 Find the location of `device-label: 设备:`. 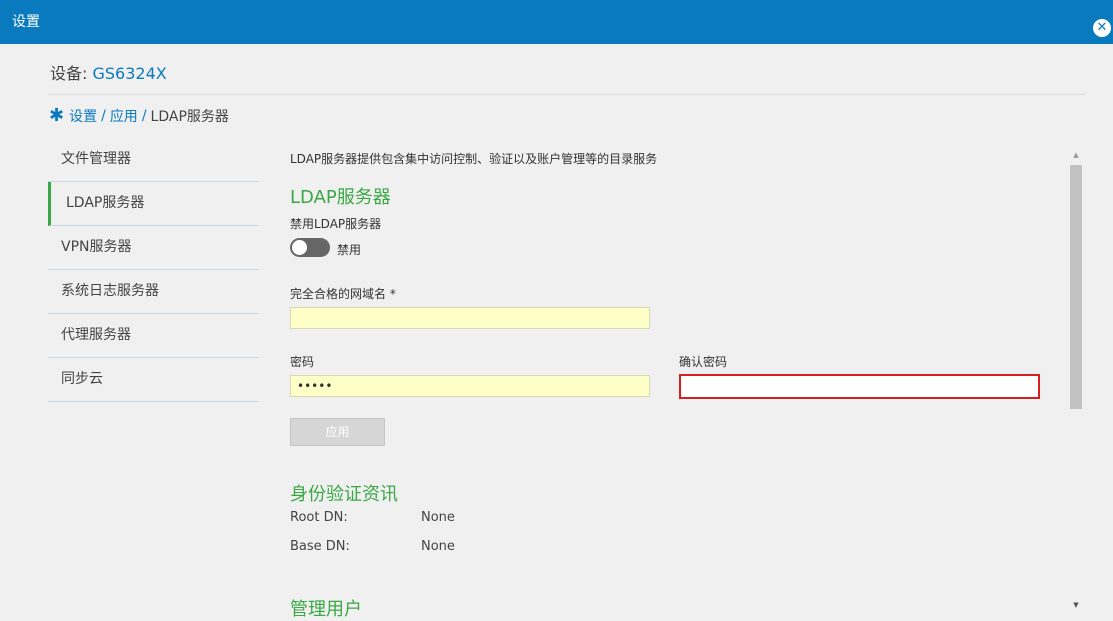

device-label: 设备: is located at coordinates (69, 73).